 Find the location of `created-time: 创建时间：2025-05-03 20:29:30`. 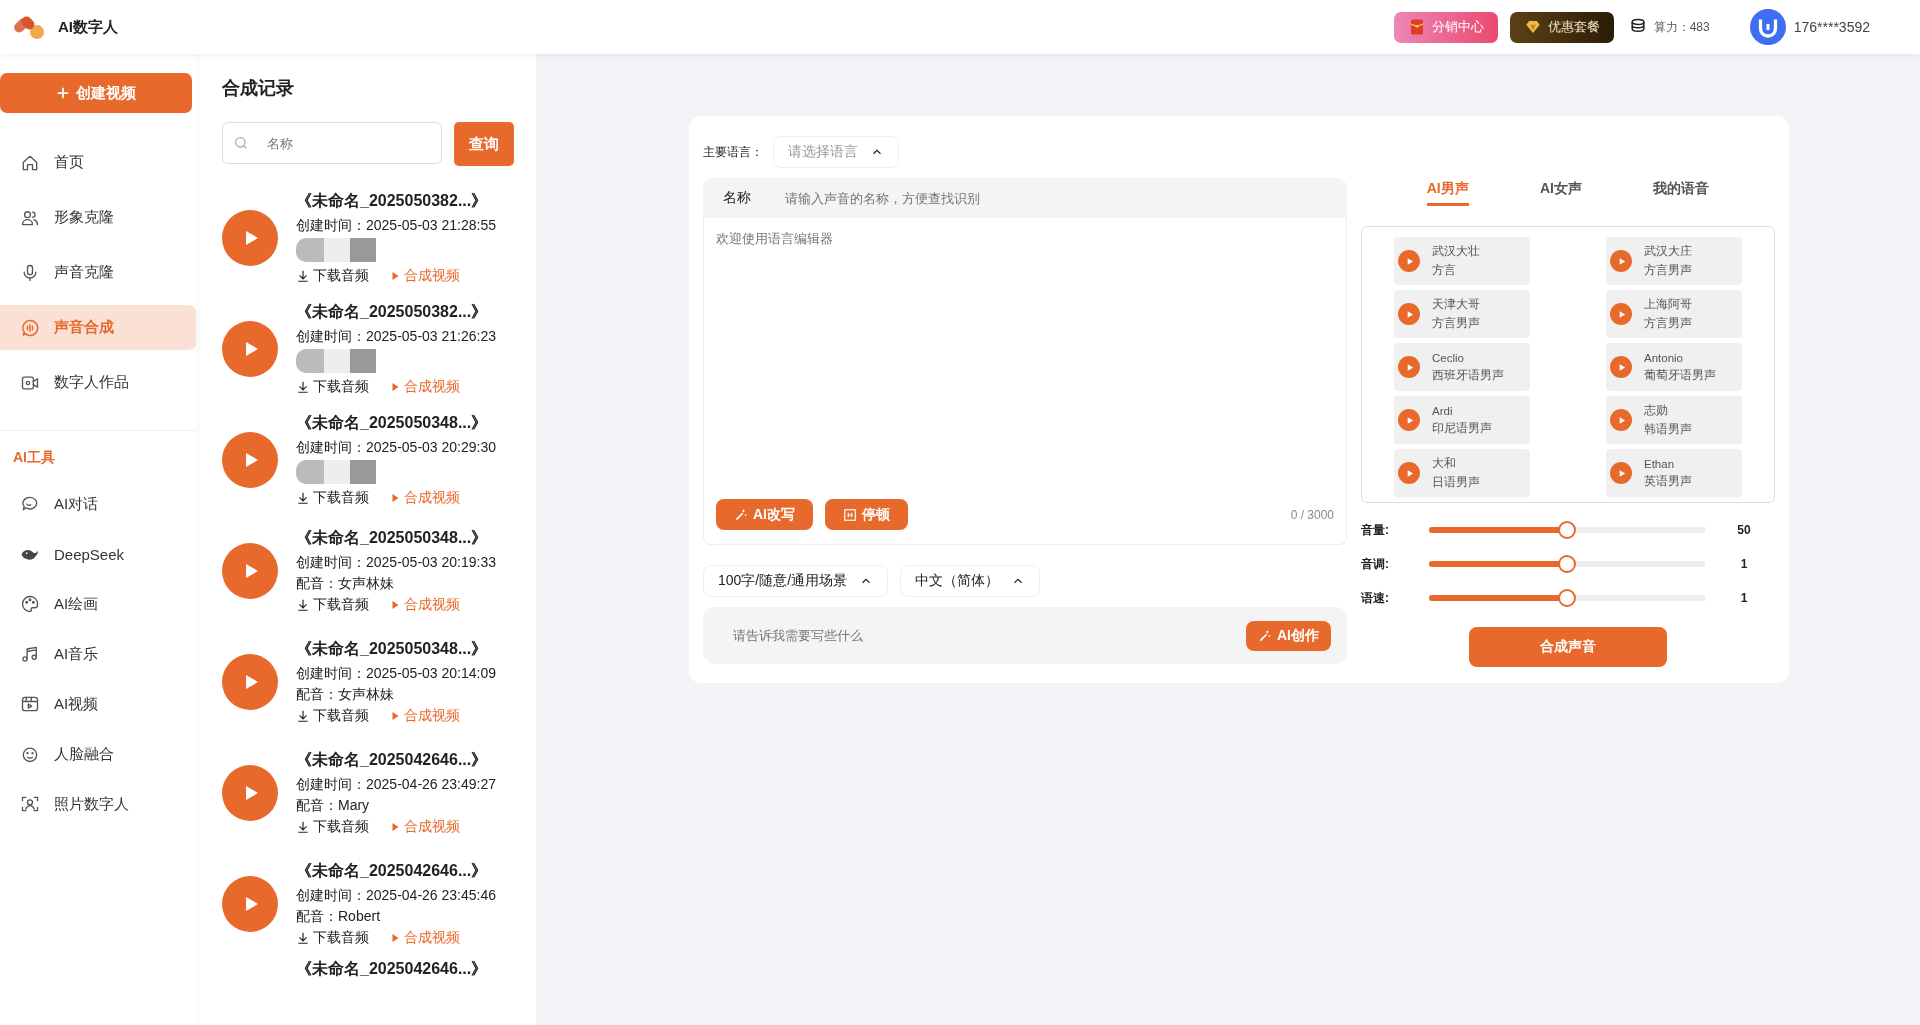

created-time: 创建时间：2025-05-03 20:29:30 is located at coordinates (396, 446).